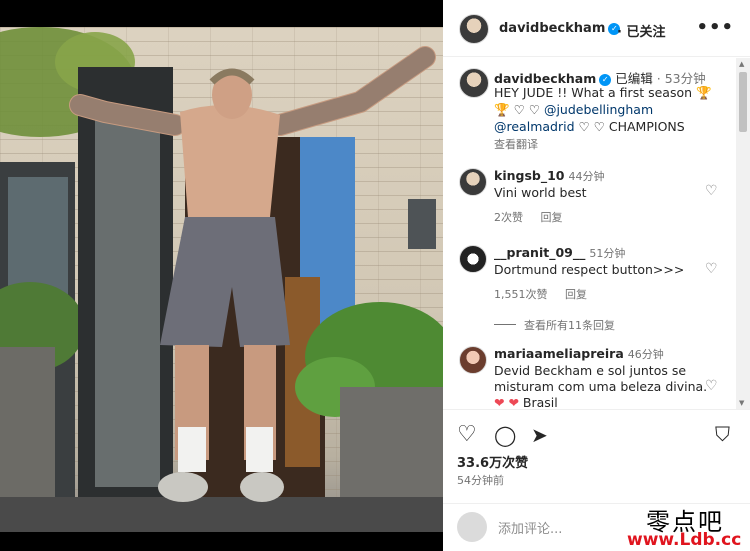  I want to click on comments-scrollbar: ▲ ▼, so click(743, 233).